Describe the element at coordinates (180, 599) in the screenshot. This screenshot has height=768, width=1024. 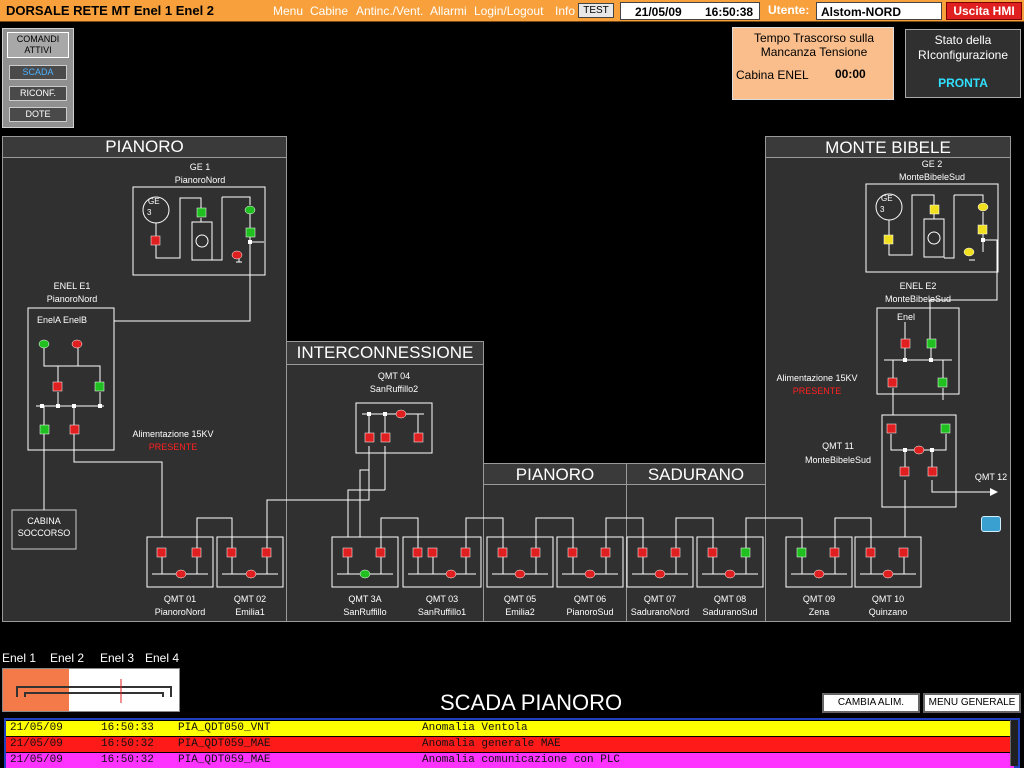
I see `qmt01-name: QMT 01` at that location.